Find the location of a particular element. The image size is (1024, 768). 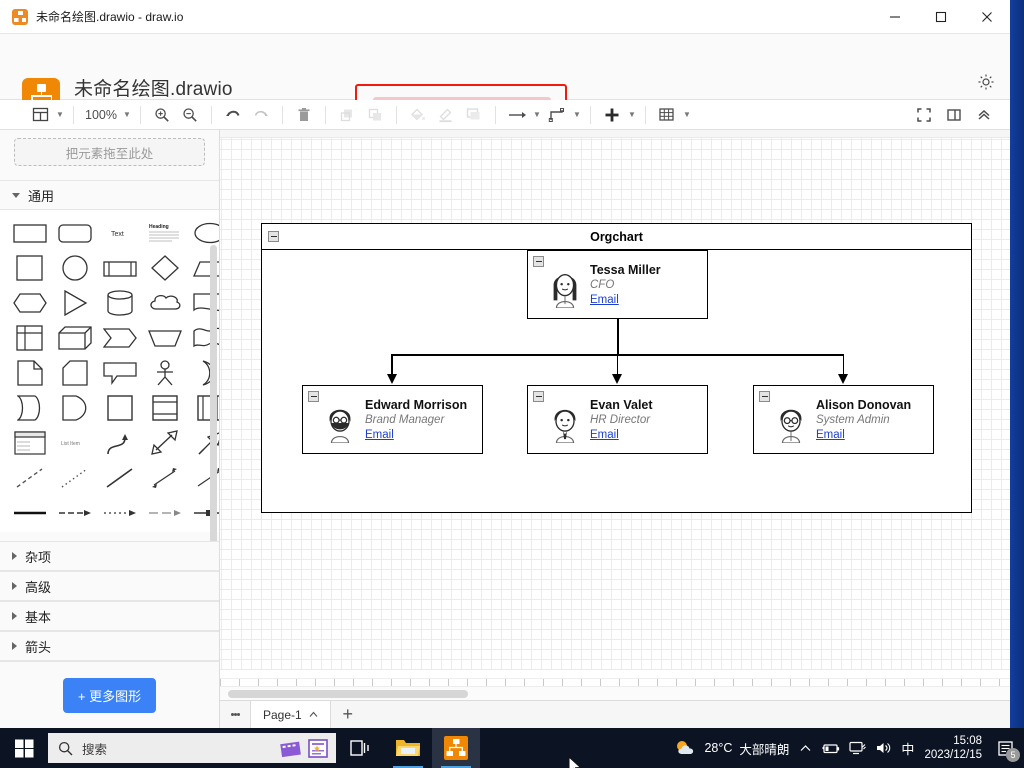

shape-textbox: Heading is located at coordinates (165, 233).